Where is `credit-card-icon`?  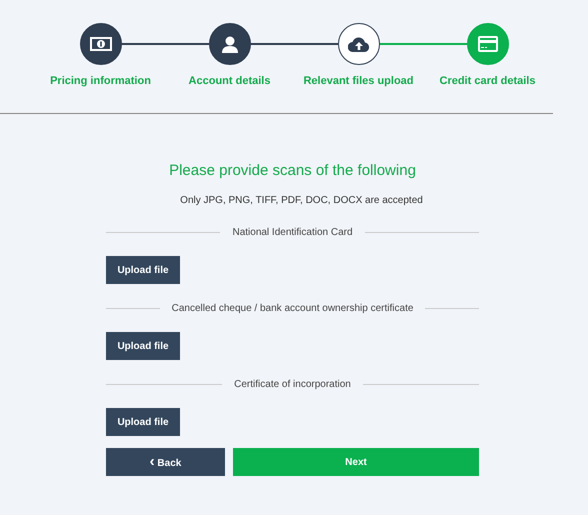
credit-card-icon is located at coordinates (488, 44).